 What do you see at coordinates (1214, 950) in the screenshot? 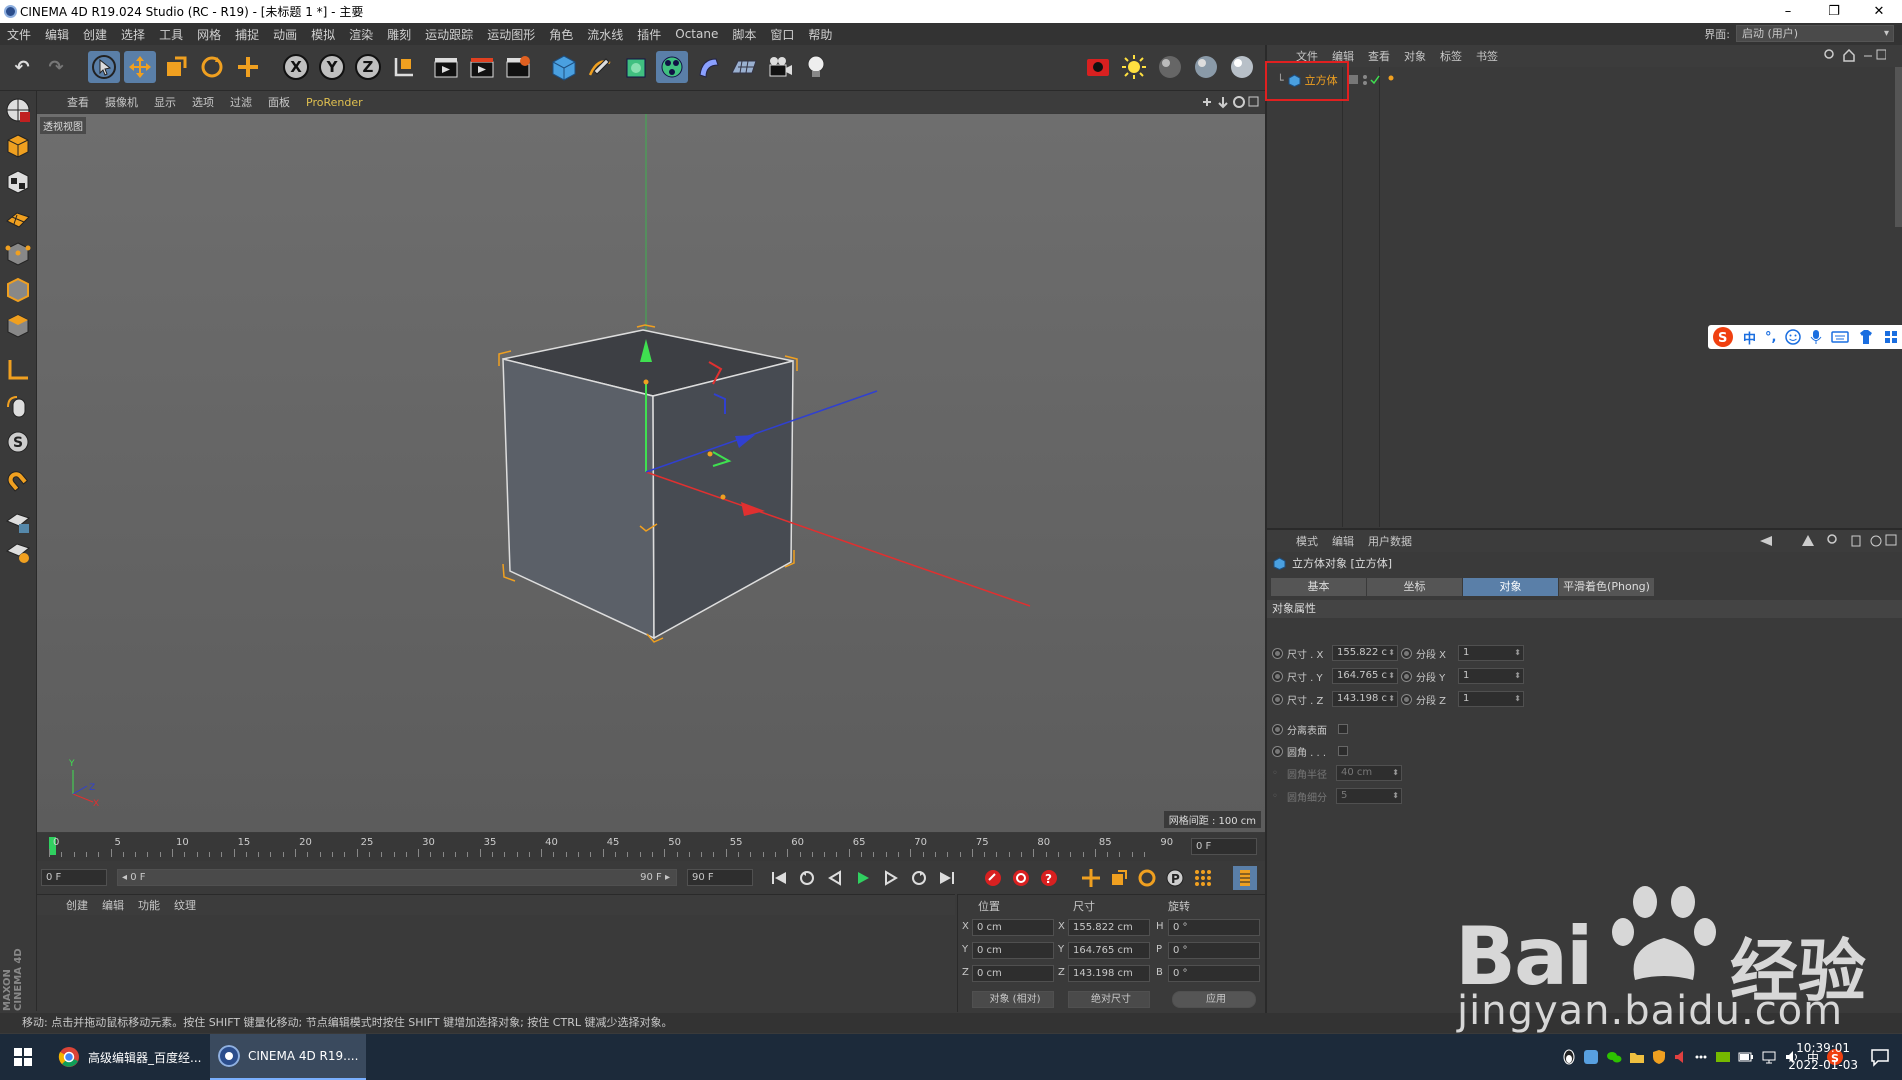
I see `rotation-p-field: 0 °` at bounding box center [1214, 950].